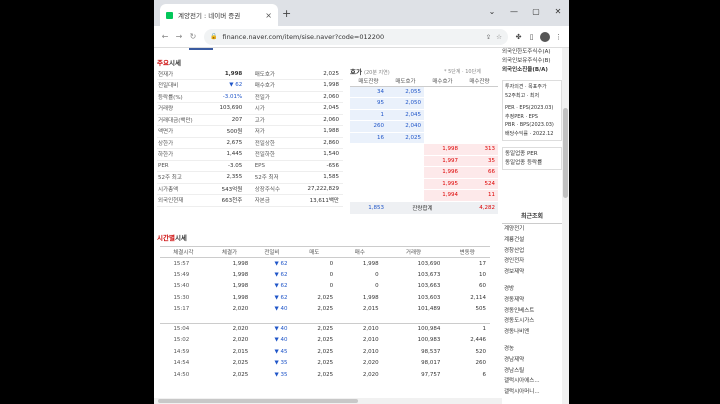 The height and width of the screenshot is (404, 720). What do you see at coordinates (558, 37) in the screenshot?
I see `menu-kebab-icon: ⋮` at bounding box center [558, 37].